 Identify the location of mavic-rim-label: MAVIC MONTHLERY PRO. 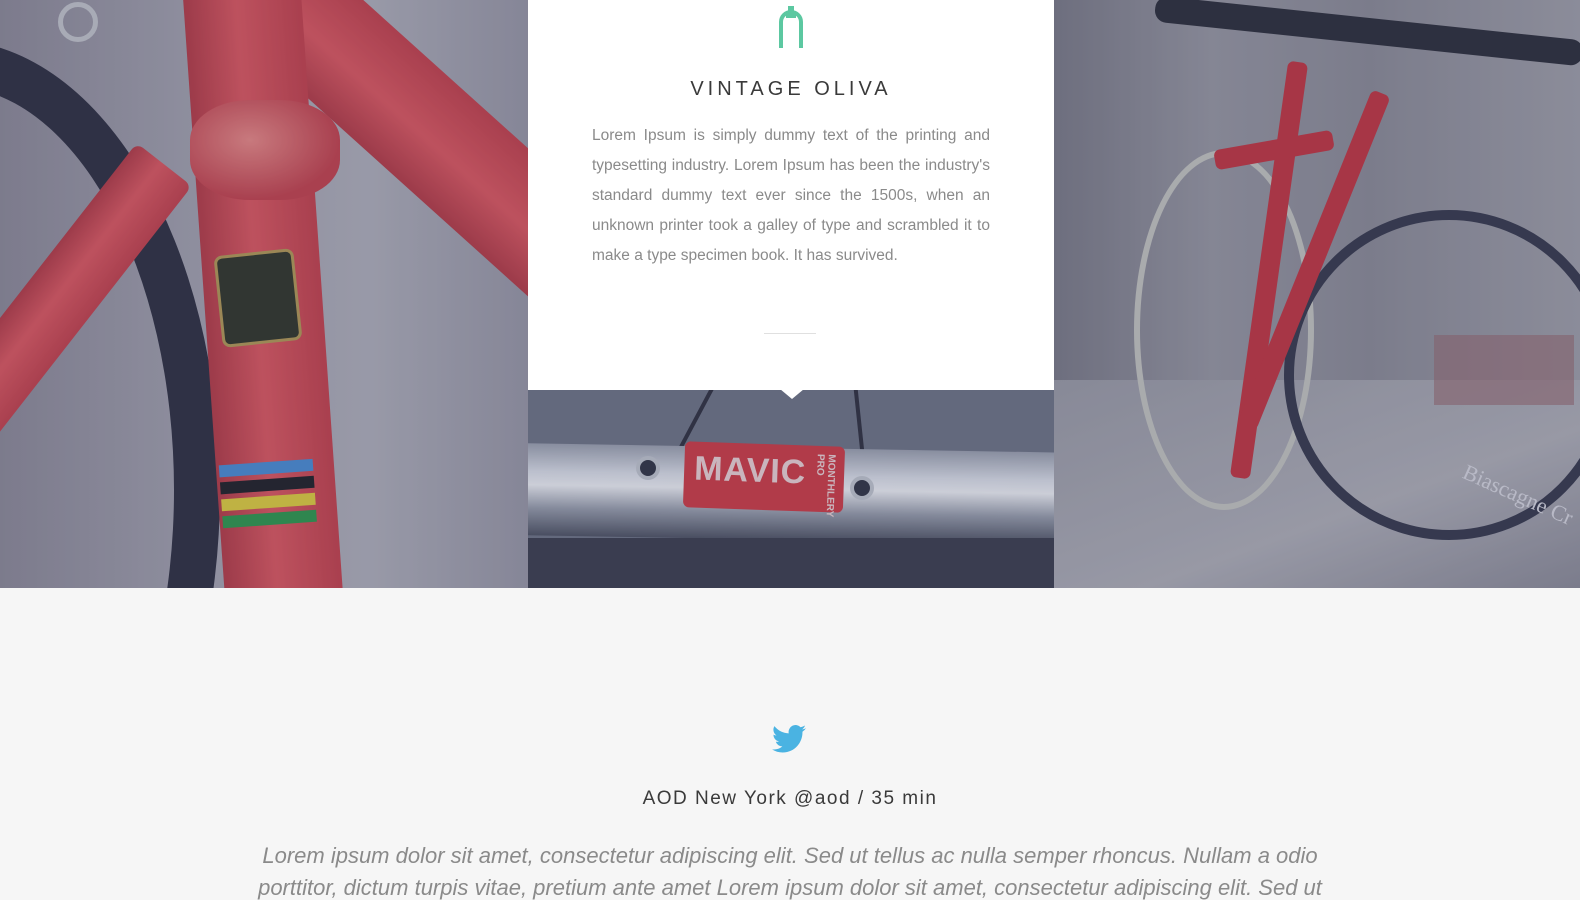
(764, 479).